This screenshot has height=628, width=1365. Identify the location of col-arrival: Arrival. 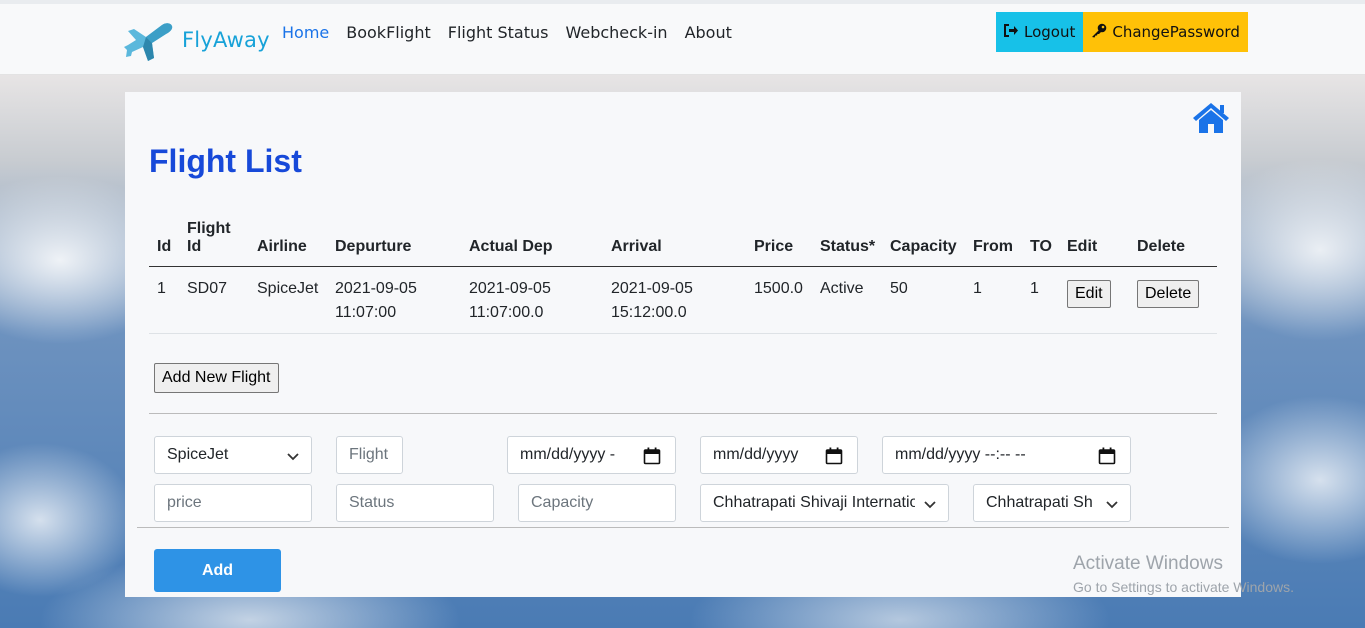
(674, 243).